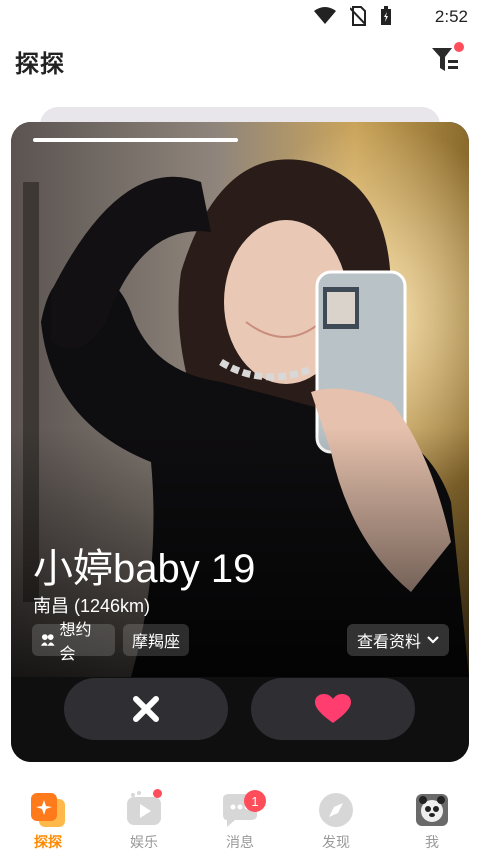 This screenshot has width=480, height=853. I want to click on nav-item-messages: 1 消息, so click(240, 820).